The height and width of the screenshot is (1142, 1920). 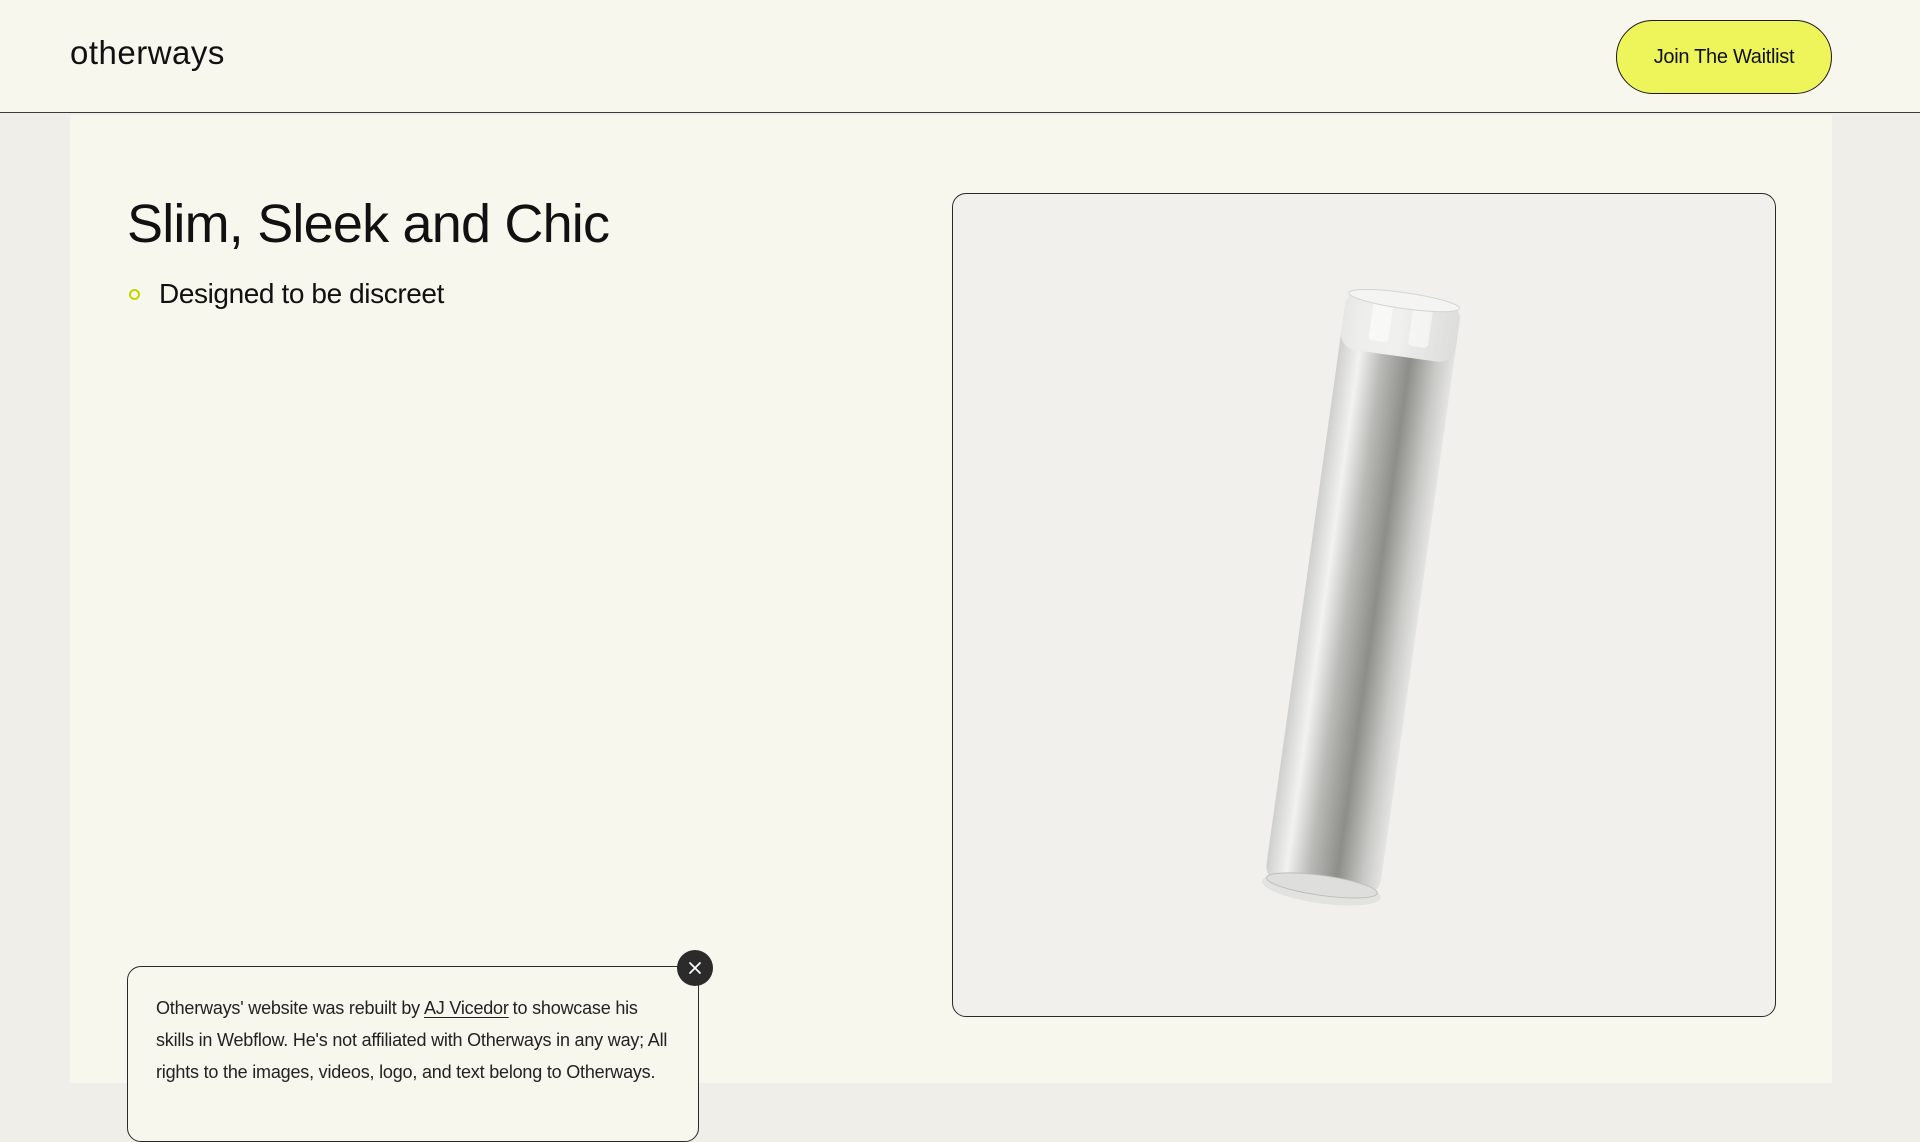 I want to click on bullet-dot-icon, so click(x=134, y=294).